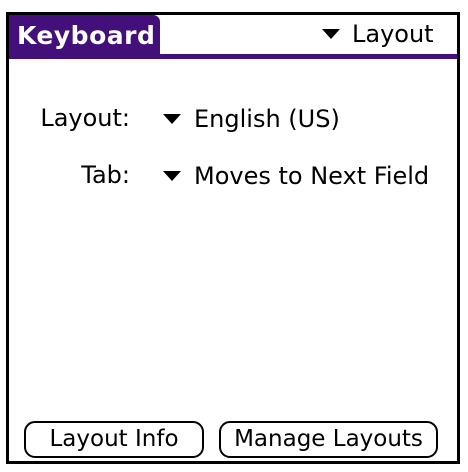 The height and width of the screenshot is (472, 468). What do you see at coordinates (105, 175) in the screenshot?
I see `tab-field-label: Tab:` at bounding box center [105, 175].